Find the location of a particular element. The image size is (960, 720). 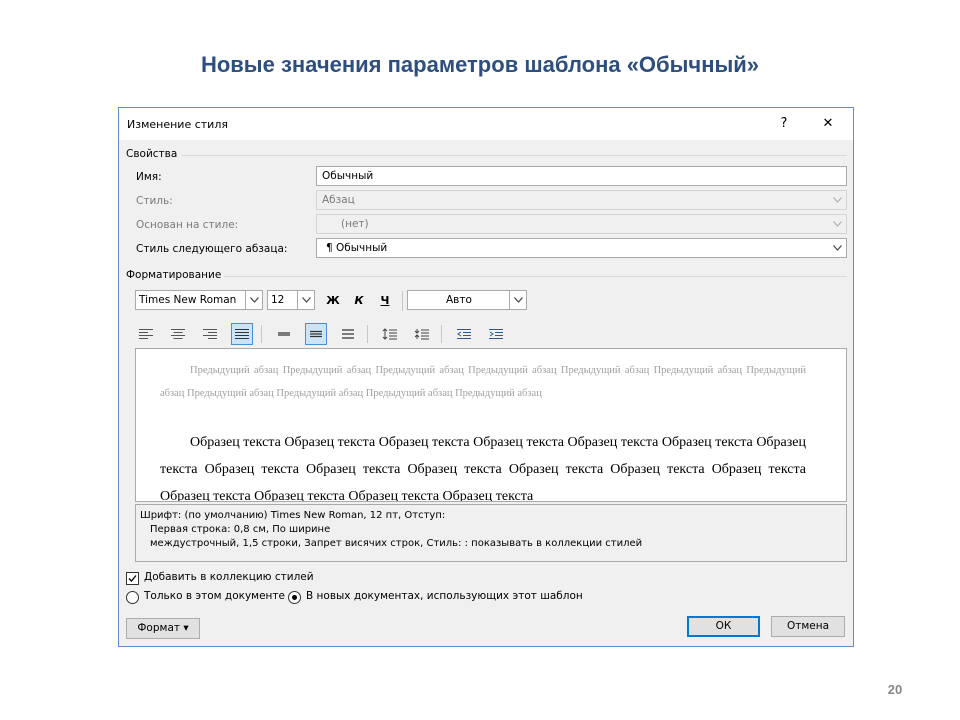

new-documents-radio is located at coordinates (294, 597).